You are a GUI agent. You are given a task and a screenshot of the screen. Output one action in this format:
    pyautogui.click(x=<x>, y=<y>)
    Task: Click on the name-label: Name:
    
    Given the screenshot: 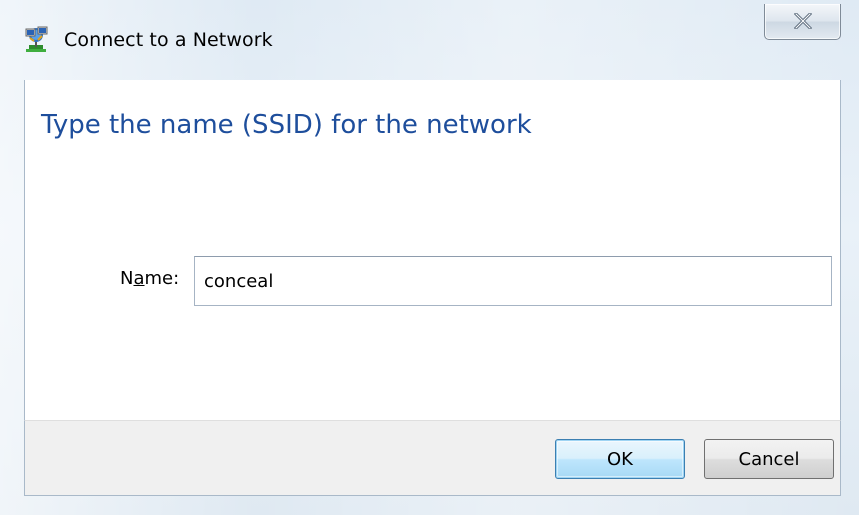 What is the action you would take?
    pyautogui.click(x=149, y=278)
    